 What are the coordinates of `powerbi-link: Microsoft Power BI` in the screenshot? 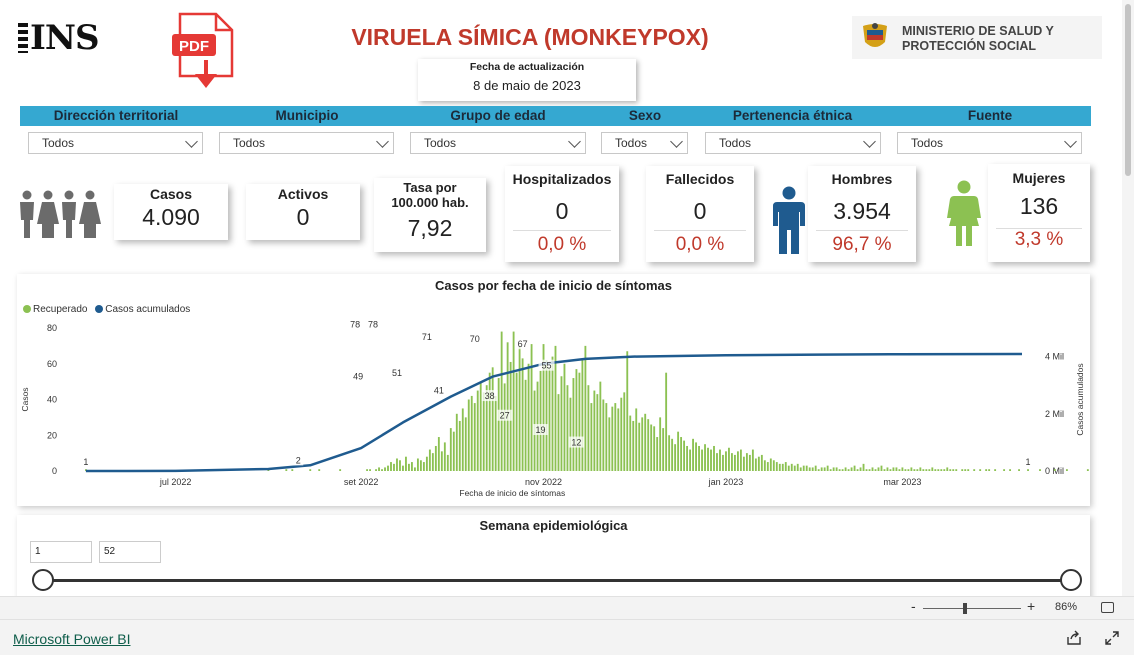 It's located at (71, 639).